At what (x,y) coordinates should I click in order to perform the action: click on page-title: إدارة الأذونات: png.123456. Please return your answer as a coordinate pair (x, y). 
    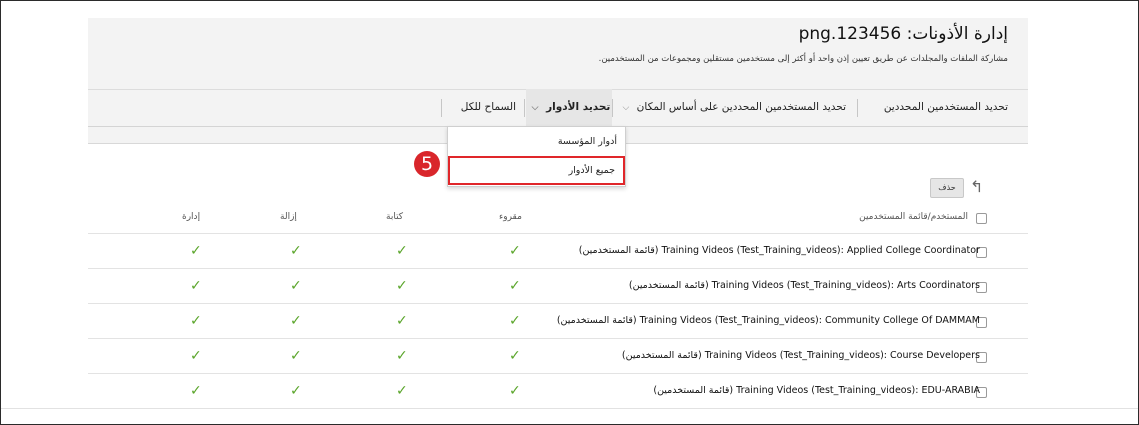
    Looking at the image, I should click on (903, 34).